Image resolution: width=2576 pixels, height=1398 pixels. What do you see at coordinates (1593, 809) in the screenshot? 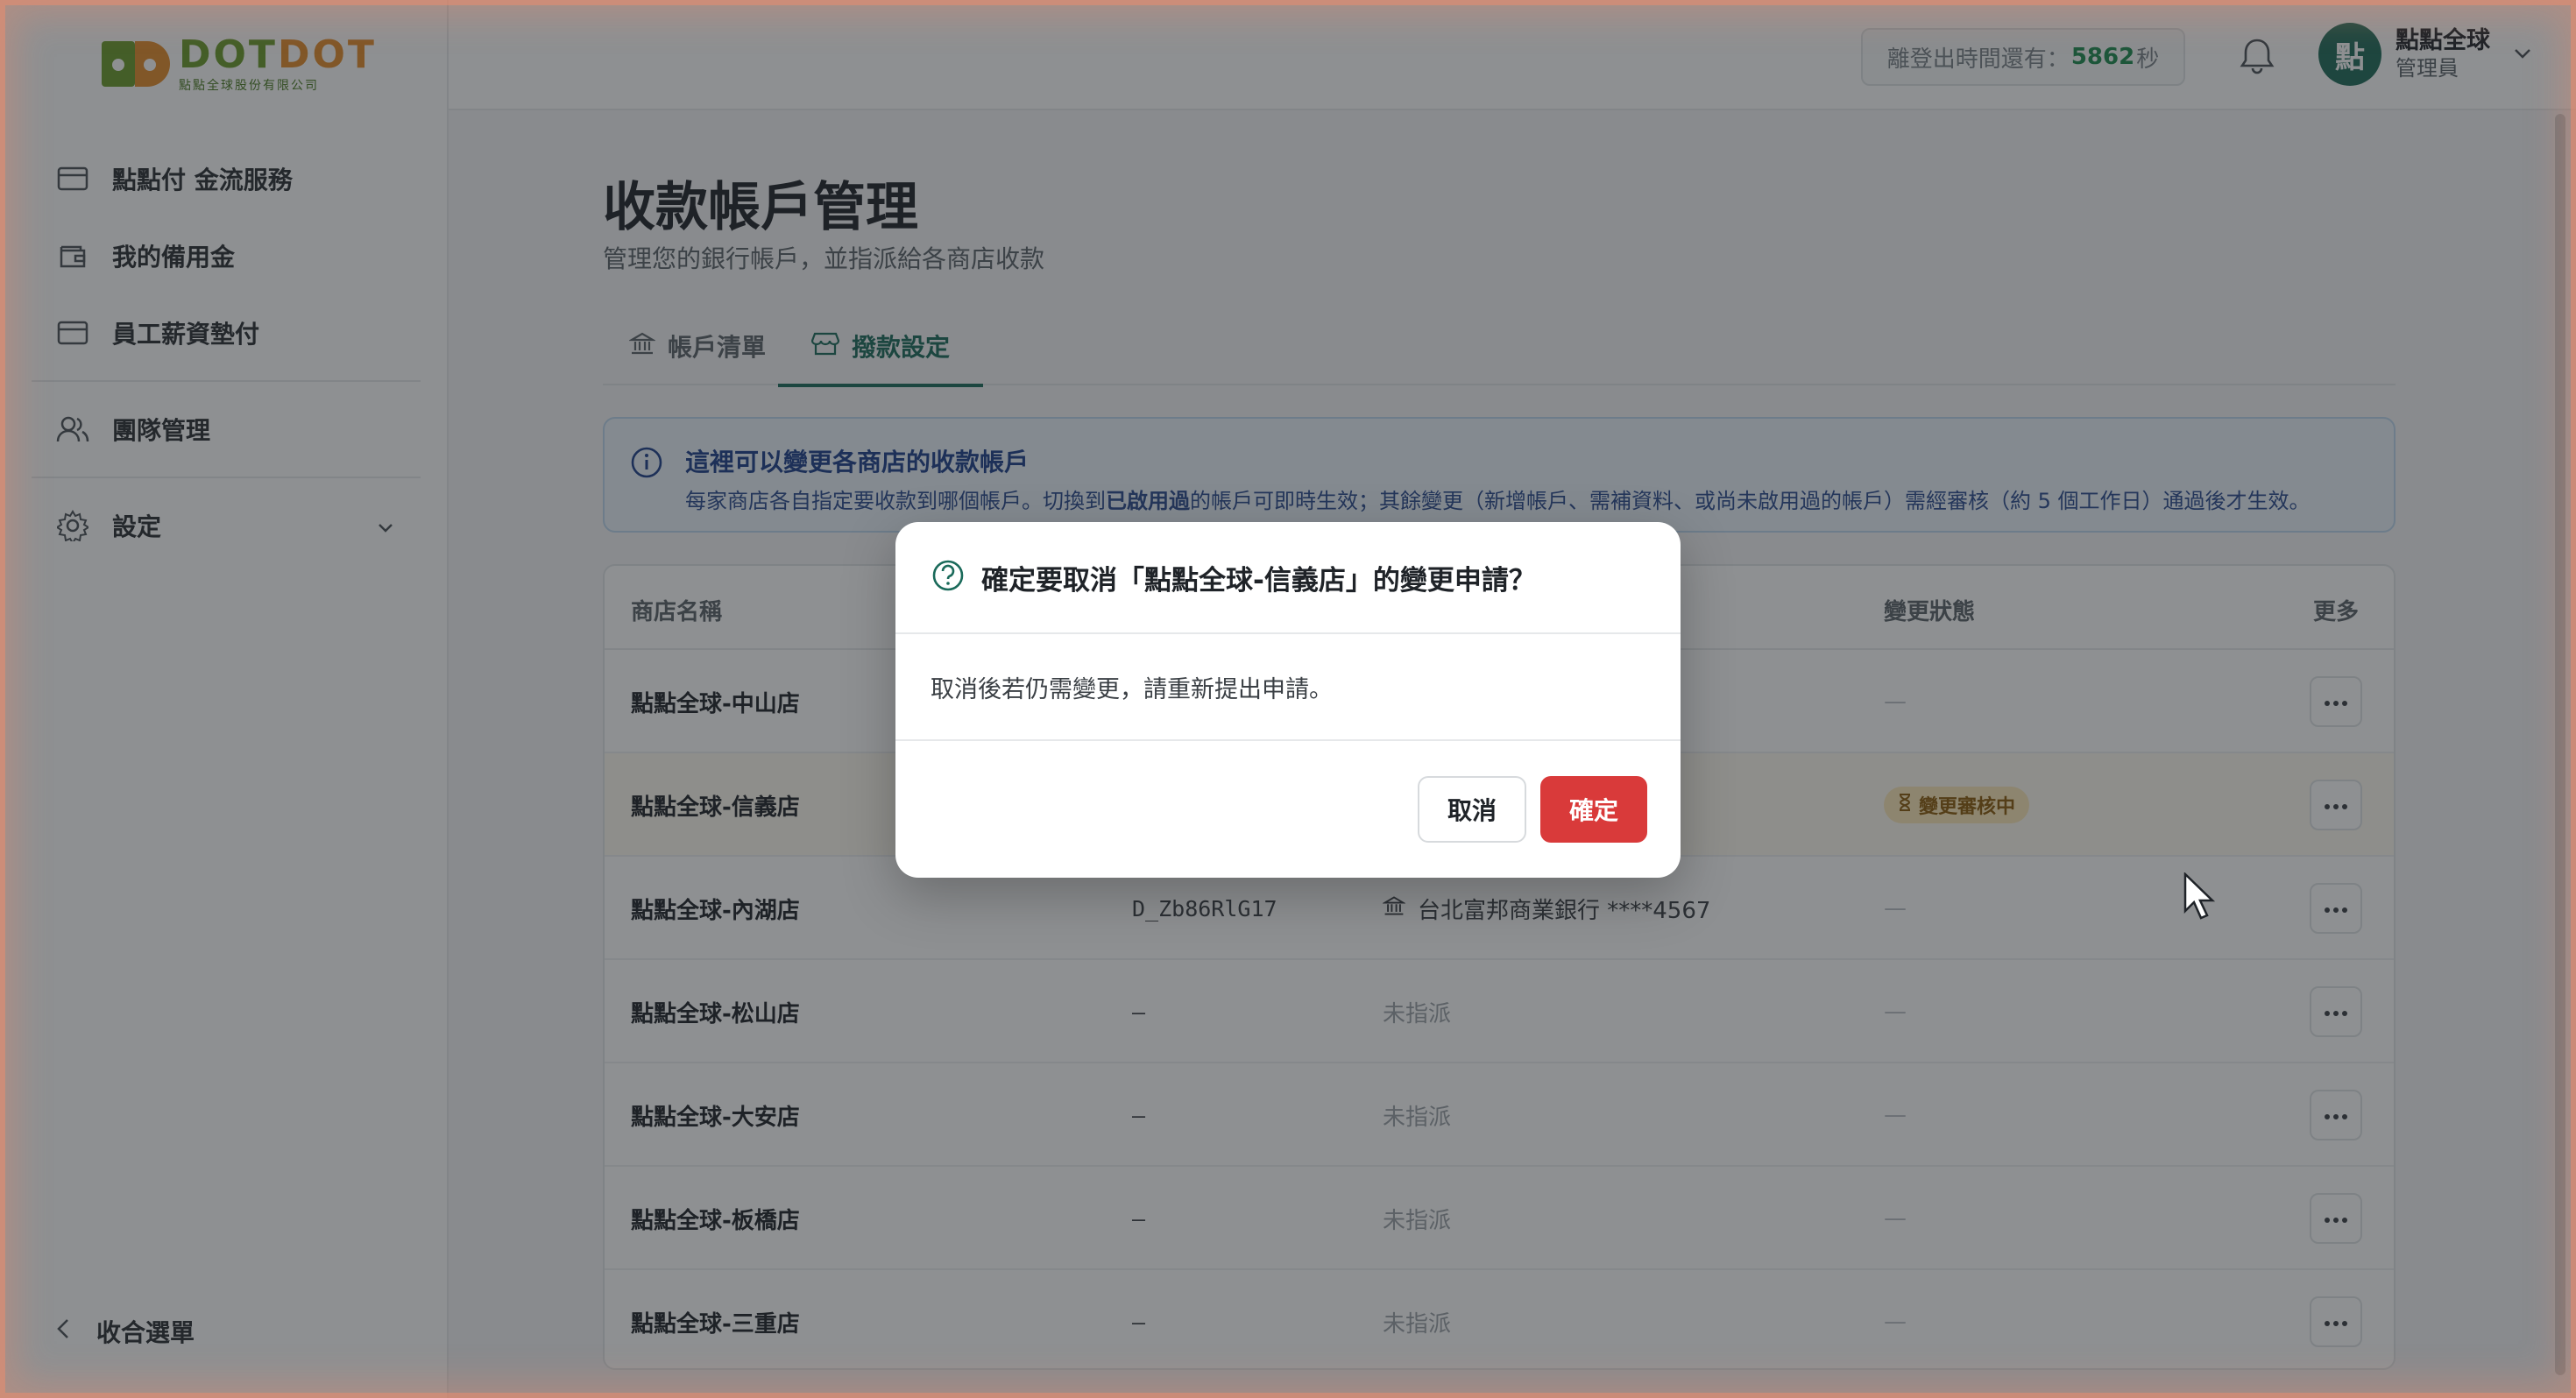
I see `confirm-button: 確定` at bounding box center [1593, 809].